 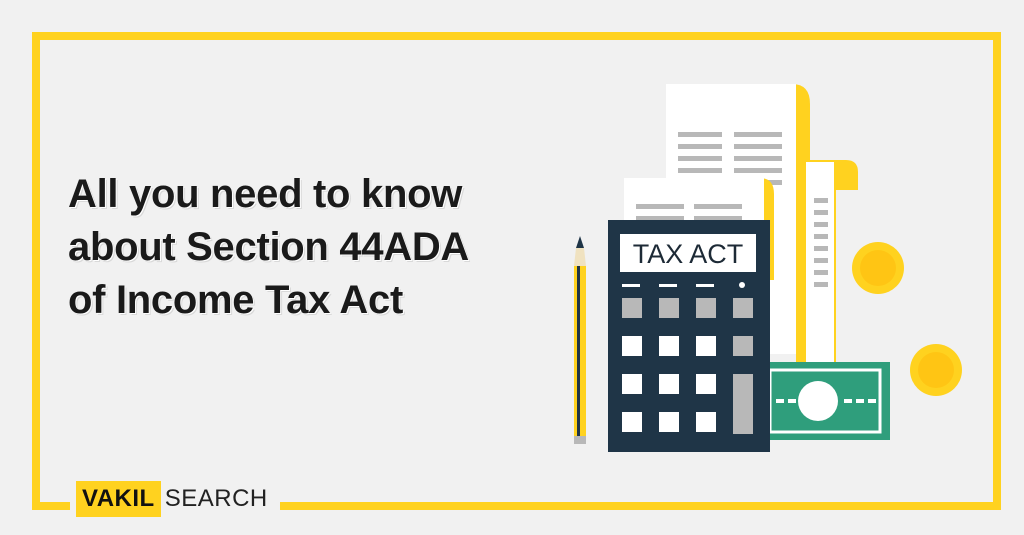 I want to click on banknote-icon, so click(x=825, y=401).